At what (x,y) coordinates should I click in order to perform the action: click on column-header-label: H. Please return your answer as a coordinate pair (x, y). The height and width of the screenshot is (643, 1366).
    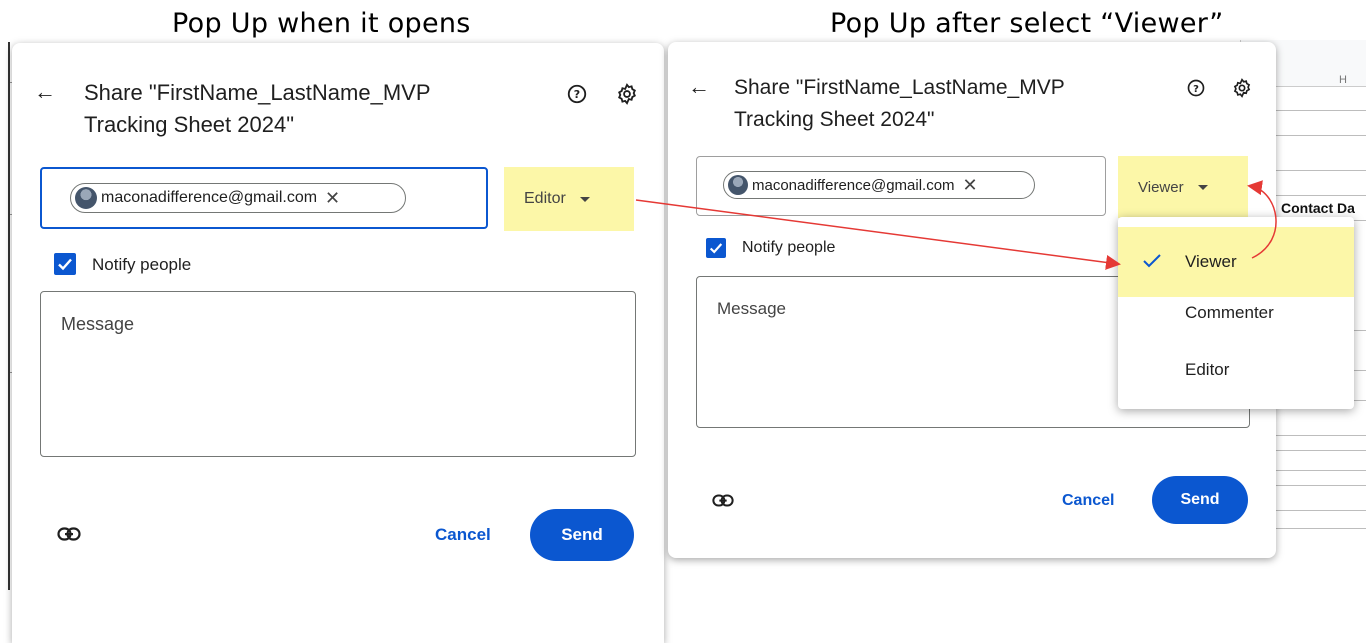
    Looking at the image, I should click on (1343, 80).